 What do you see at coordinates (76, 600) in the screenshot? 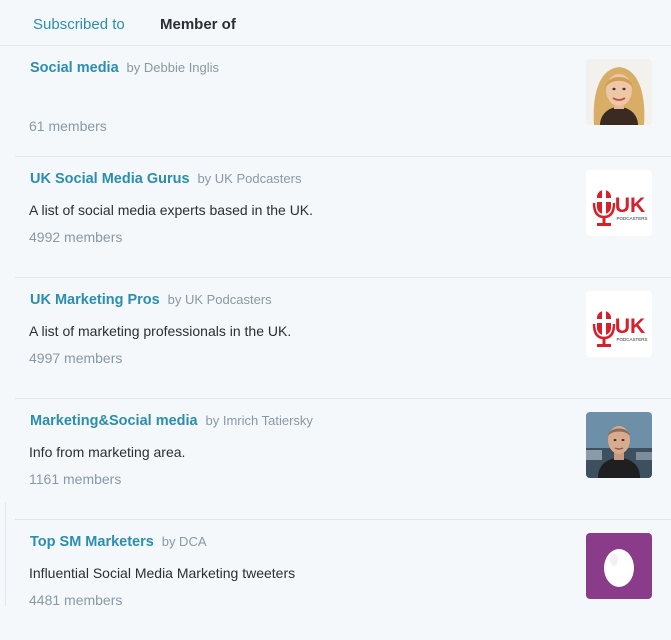
I see `list-member-count: 4481 members` at bounding box center [76, 600].